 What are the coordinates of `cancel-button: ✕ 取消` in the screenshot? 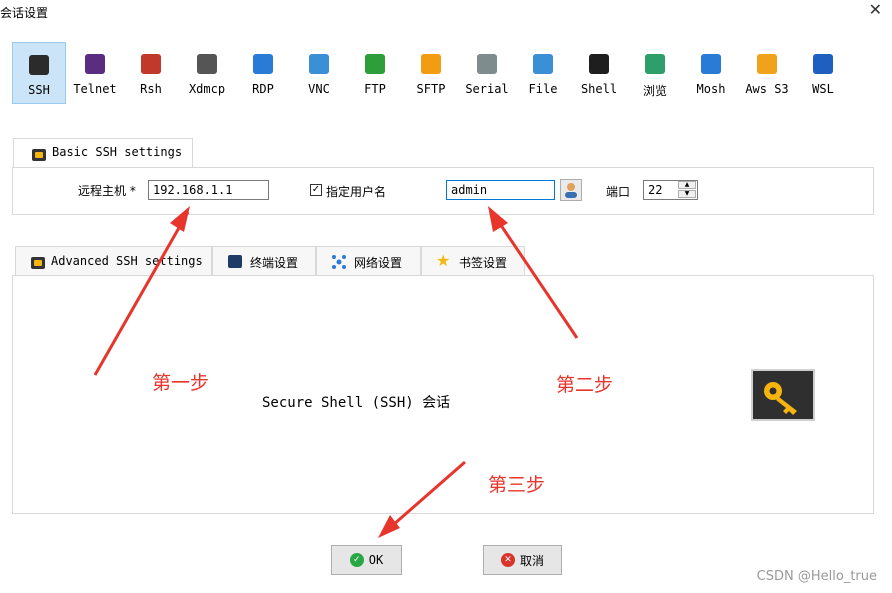 It's located at (522, 560).